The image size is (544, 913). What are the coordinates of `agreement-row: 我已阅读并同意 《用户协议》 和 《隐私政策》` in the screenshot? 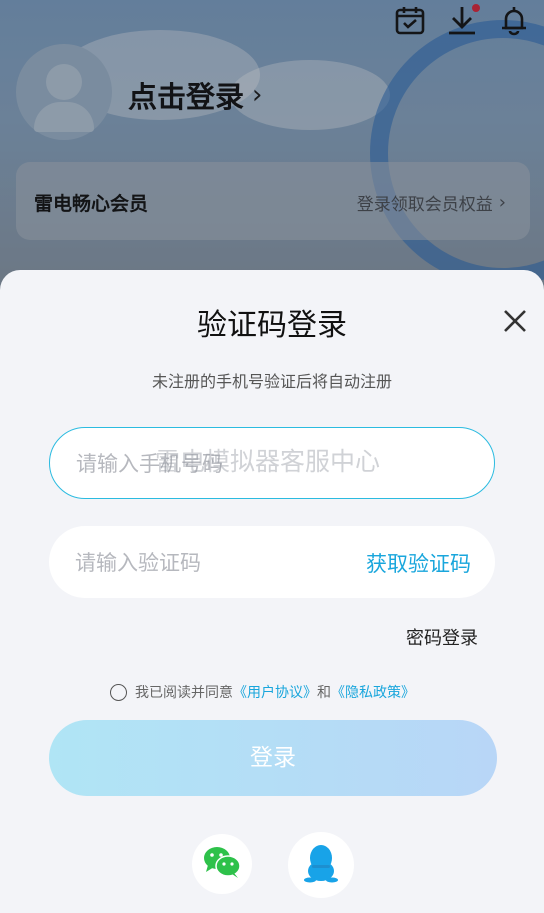 It's located at (262, 692).